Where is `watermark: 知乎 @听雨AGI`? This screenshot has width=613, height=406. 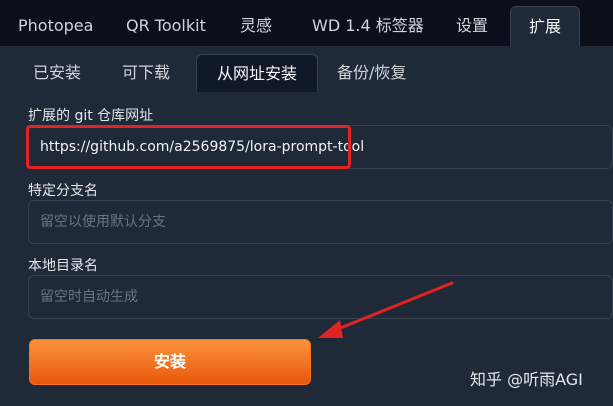
watermark: 知乎 @听雨AGI is located at coordinates (526, 379).